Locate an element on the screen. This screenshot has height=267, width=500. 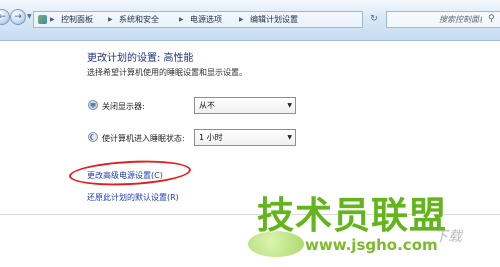
breadcrumb-item-power-options: 电源选项 is located at coordinates (206, 20).